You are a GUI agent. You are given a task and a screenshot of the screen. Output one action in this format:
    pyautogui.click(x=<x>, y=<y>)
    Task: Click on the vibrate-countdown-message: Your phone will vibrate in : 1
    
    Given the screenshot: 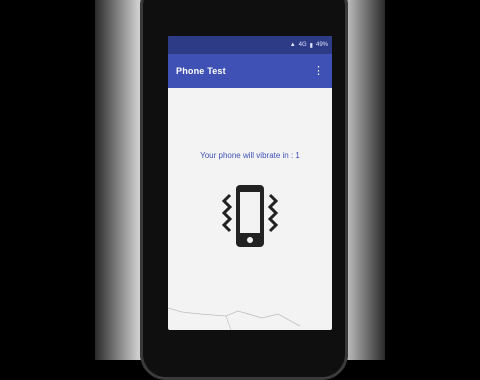 What is the action you would take?
    pyautogui.click(x=250, y=155)
    